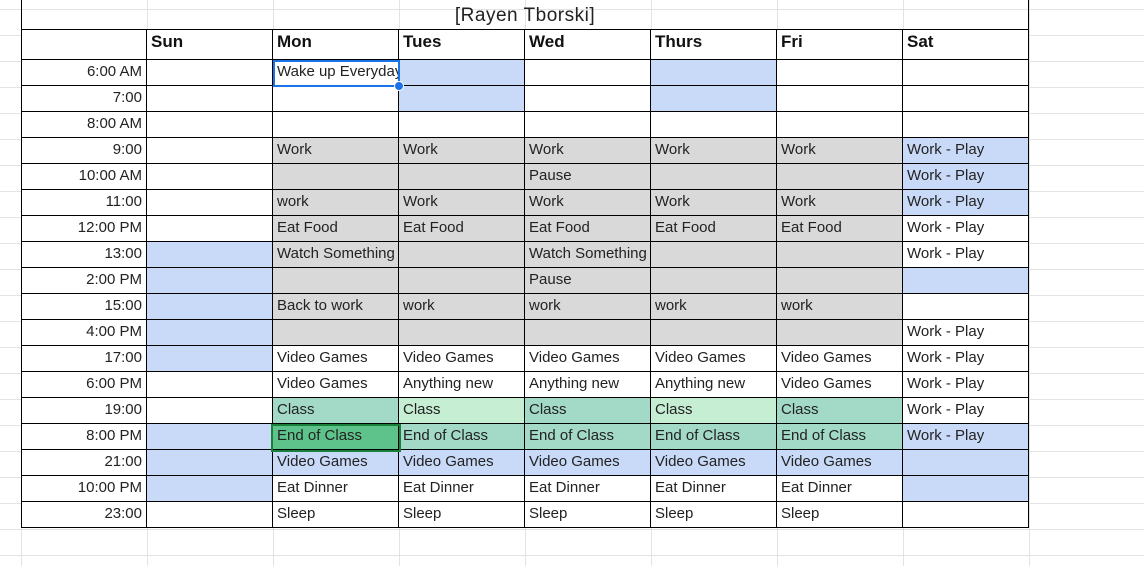  I want to click on schedule-cell-thurs: Video Games, so click(714, 359).